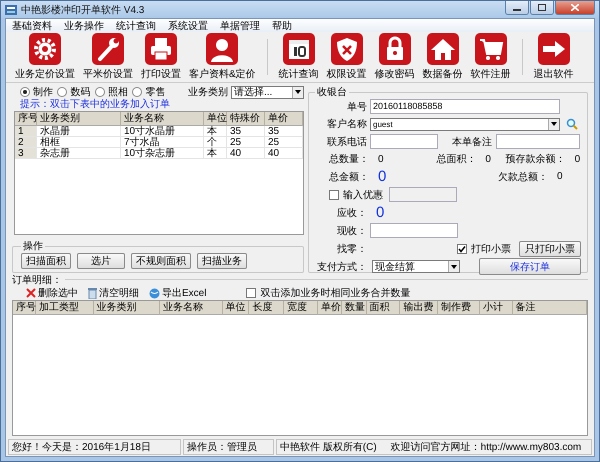 The height and width of the screenshot is (462, 600). I want to click on table-row: 2 相框 7寸水晶 个 25 25, so click(159, 142).